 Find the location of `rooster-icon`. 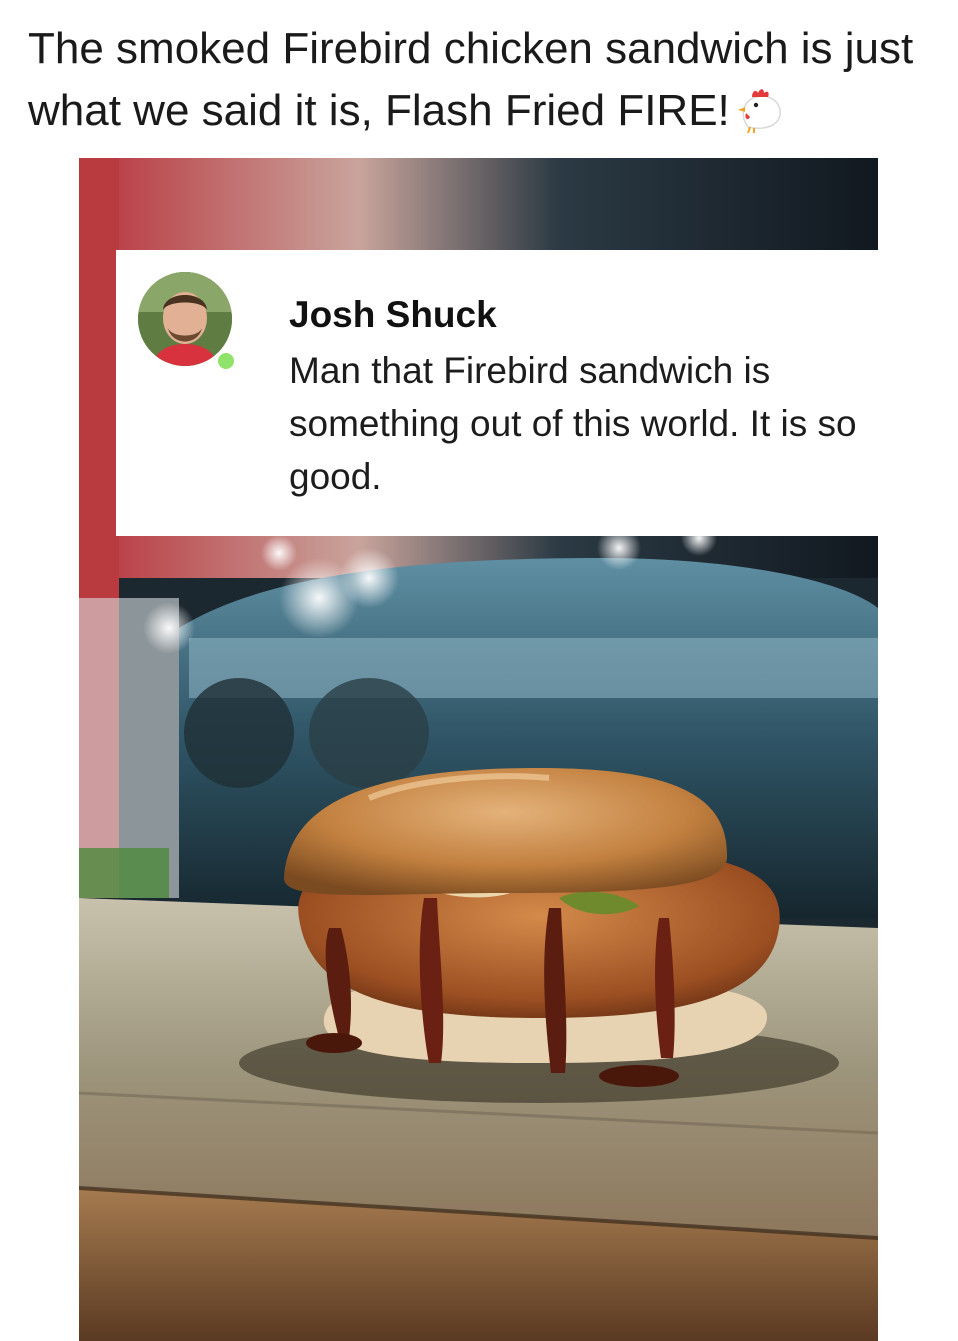

rooster-icon is located at coordinates (762, 110).